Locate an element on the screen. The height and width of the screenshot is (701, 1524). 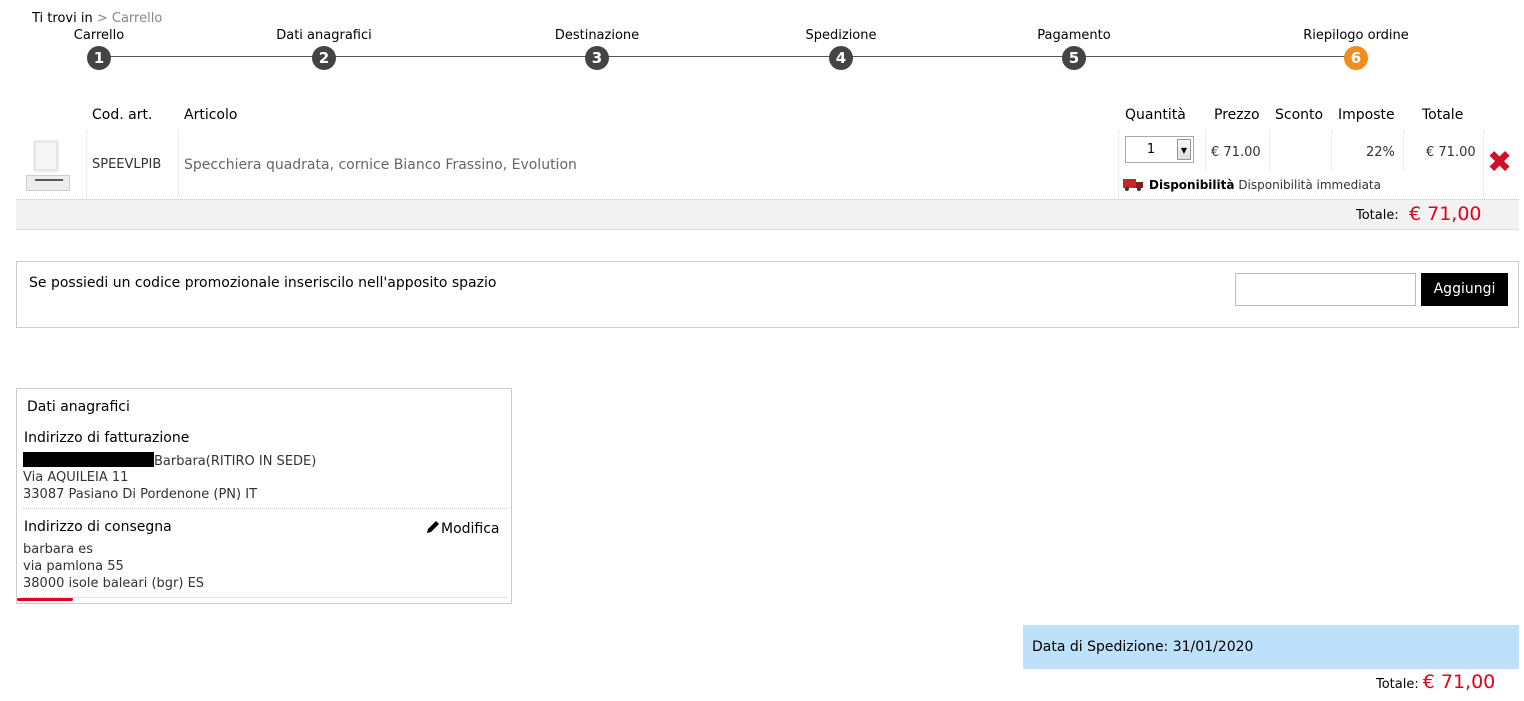
mirror-image is located at coordinates (46, 156).